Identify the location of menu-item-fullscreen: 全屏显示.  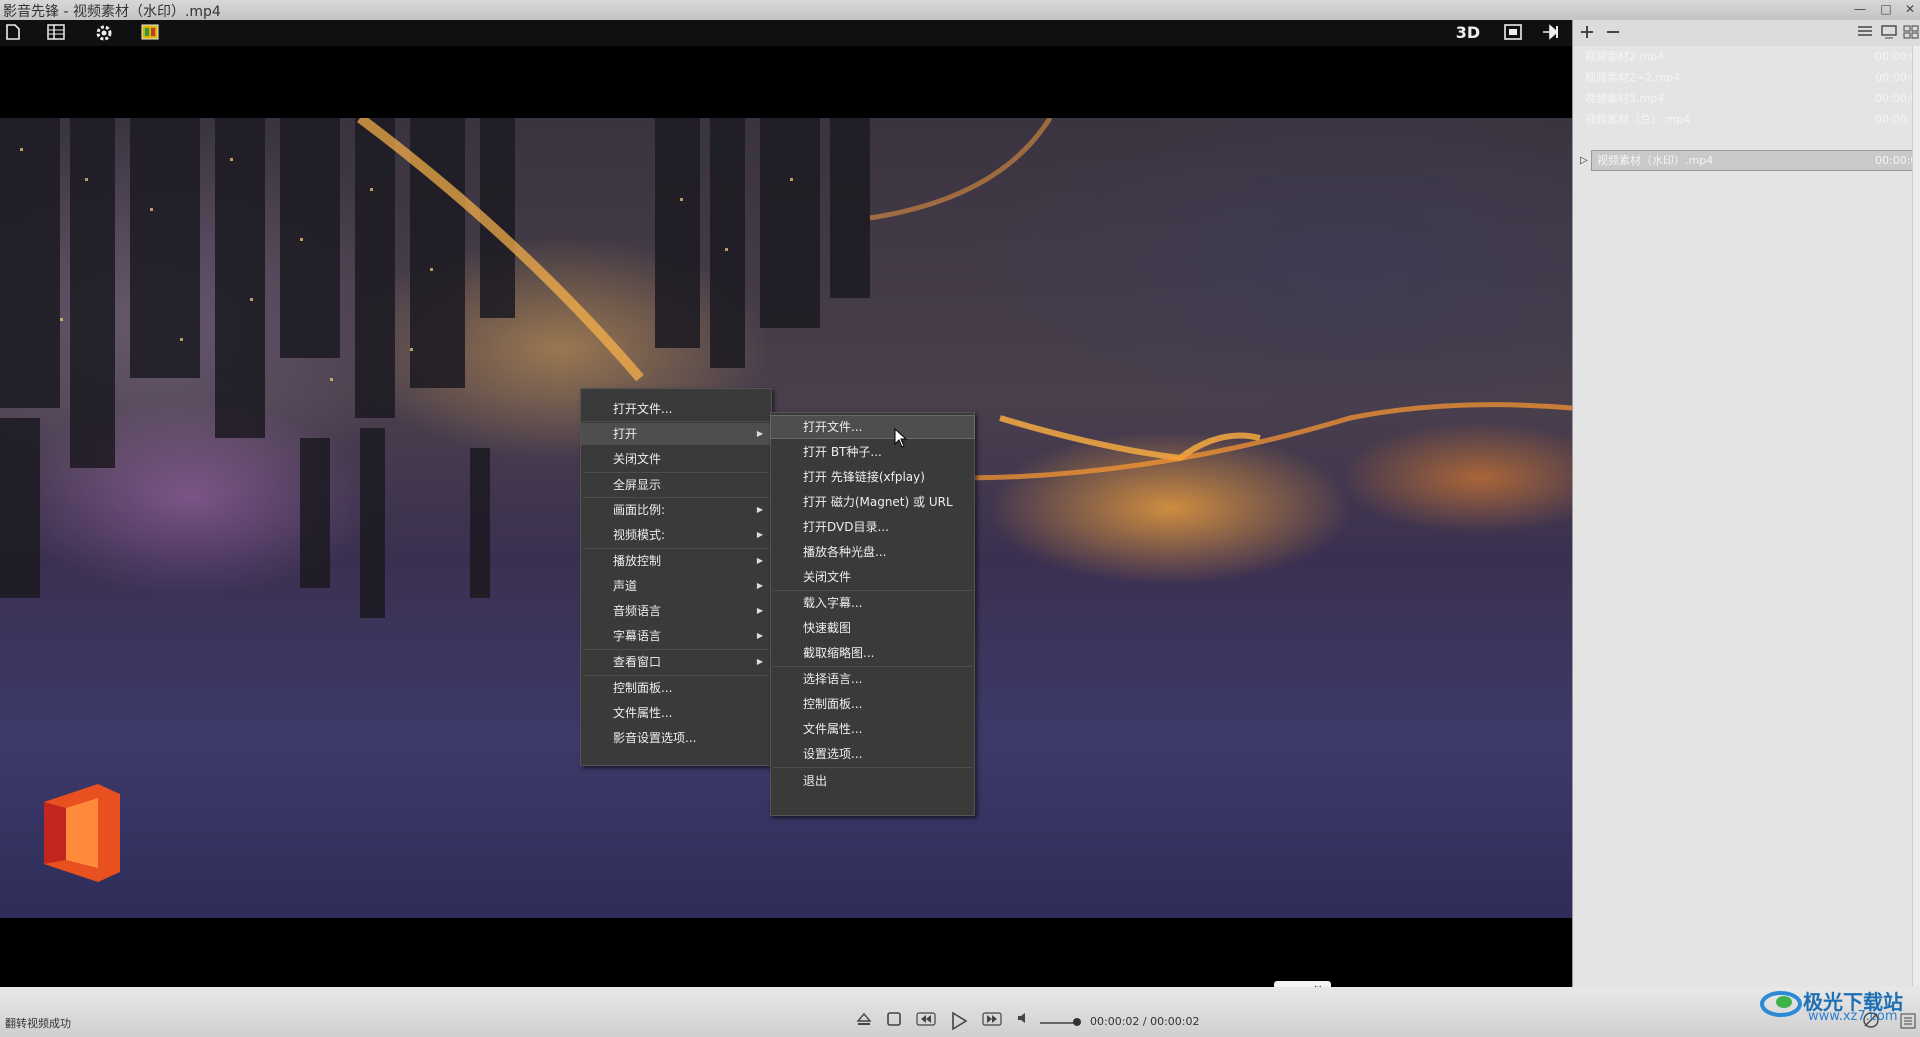
(676, 485).